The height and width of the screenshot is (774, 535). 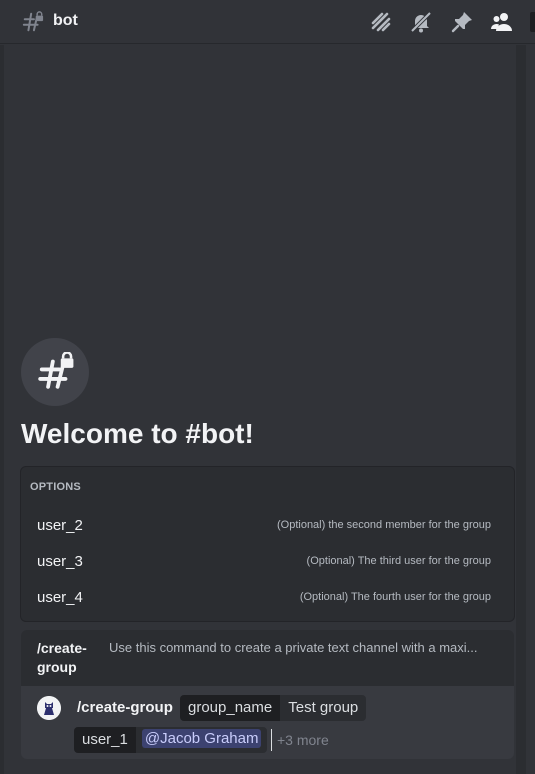 I want to click on channel-welcome-icon, so click(x=55, y=372).